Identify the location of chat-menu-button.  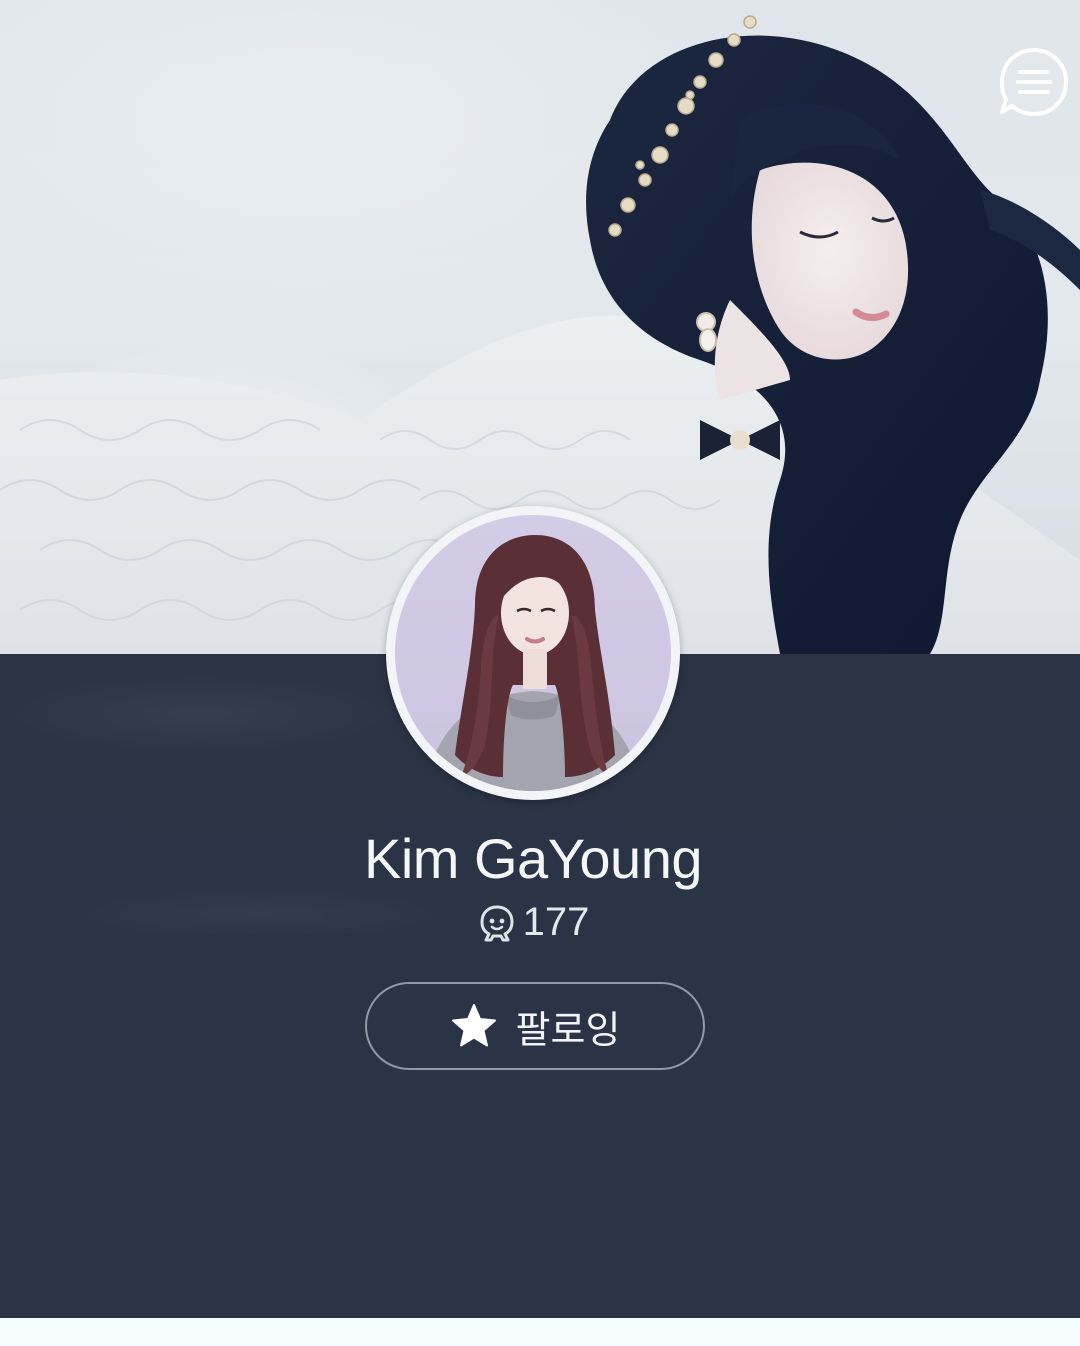
(1034, 82).